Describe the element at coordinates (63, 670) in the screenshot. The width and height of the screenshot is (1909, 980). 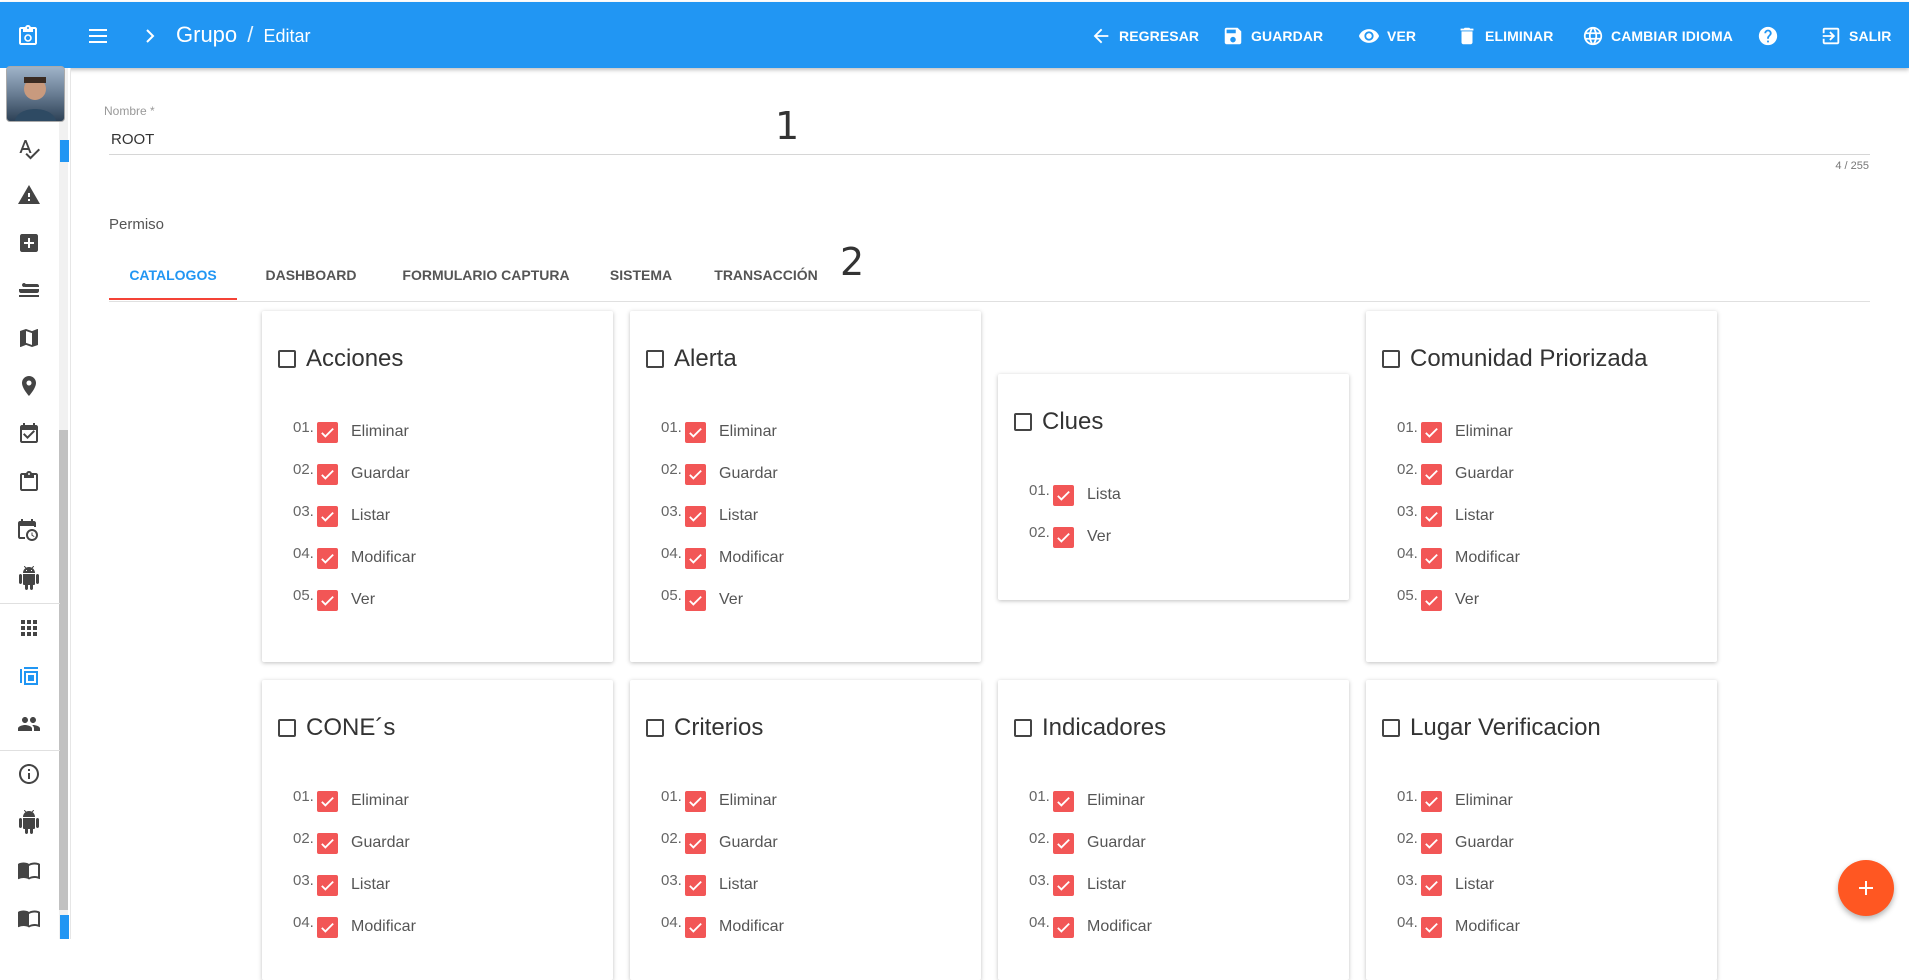
I see `sidebar-scrollbar-thumb` at that location.